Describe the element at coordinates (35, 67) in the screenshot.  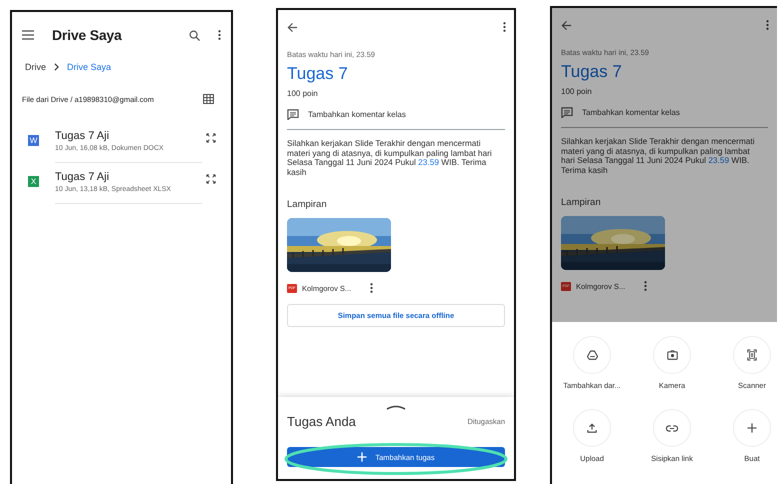
I see `breadcrumb-item: Drive` at that location.